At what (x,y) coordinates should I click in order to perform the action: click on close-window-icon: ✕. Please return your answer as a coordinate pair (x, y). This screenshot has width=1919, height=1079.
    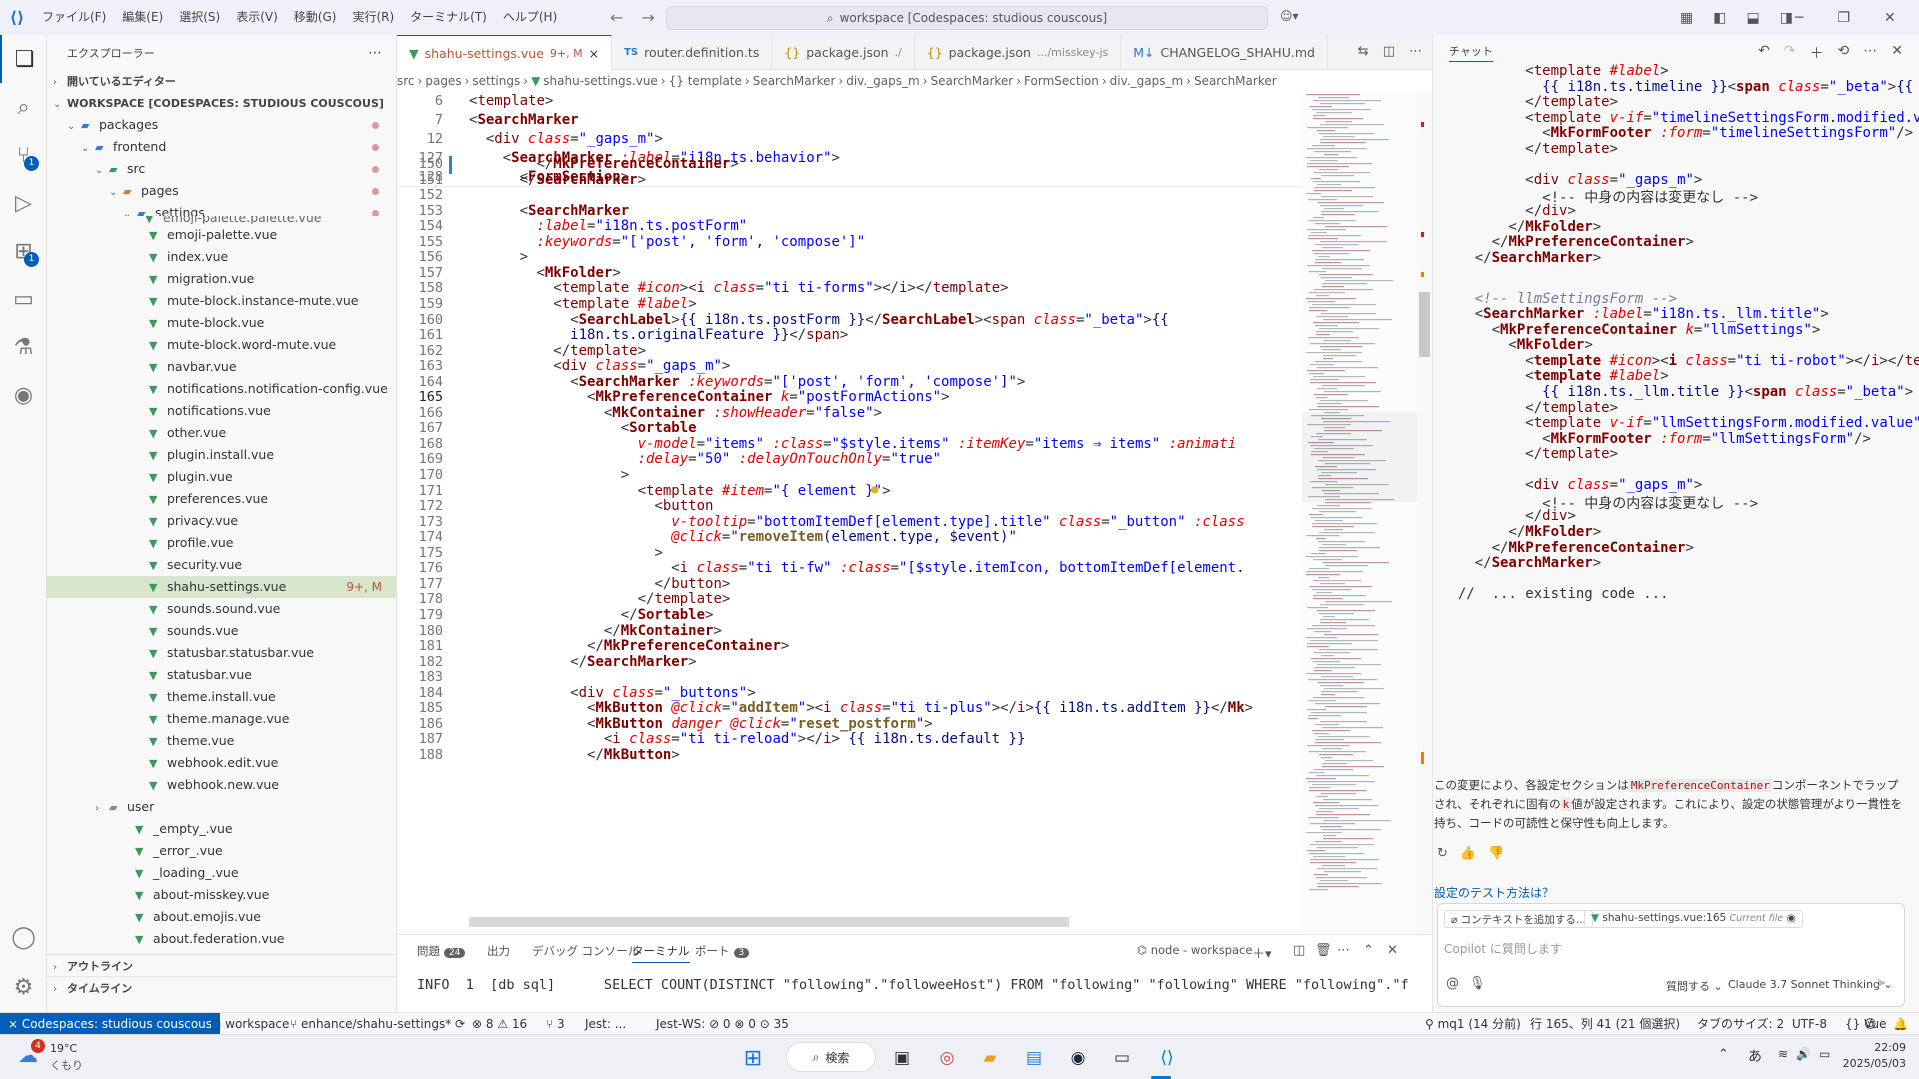
    Looking at the image, I should click on (1890, 18).